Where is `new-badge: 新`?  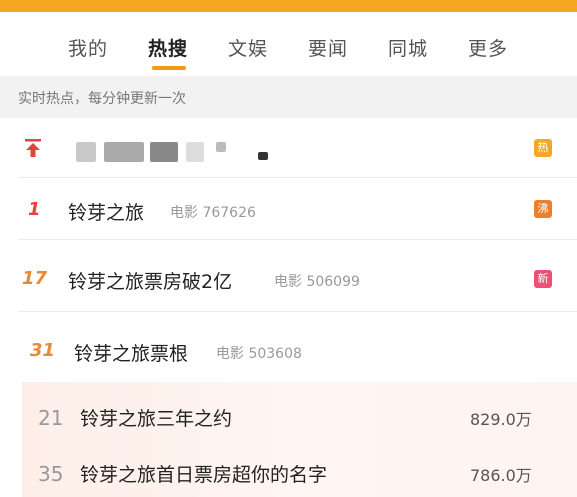 new-badge: 新 is located at coordinates (543, 279).